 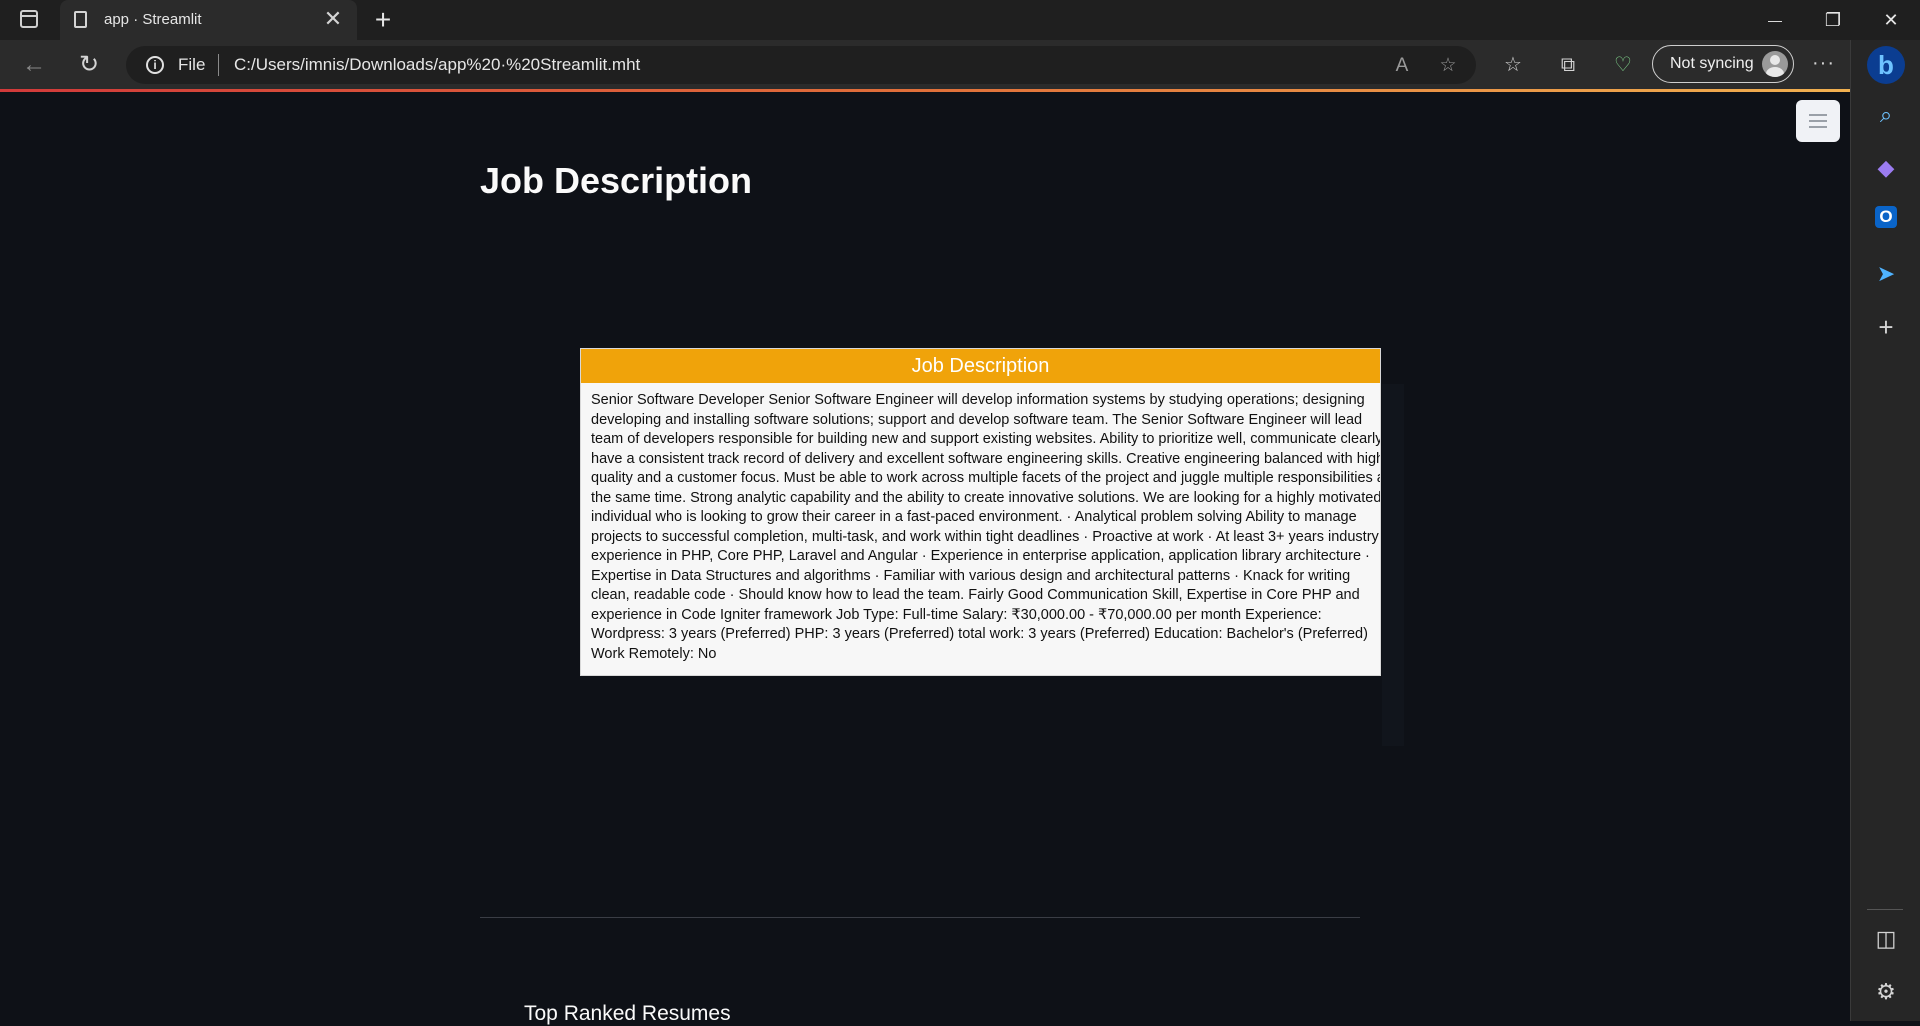 What do you see at coordinates (1886, 992) in the screenshot?
I see `settings-icon: ⚙` at bounding box center [1886, 992].